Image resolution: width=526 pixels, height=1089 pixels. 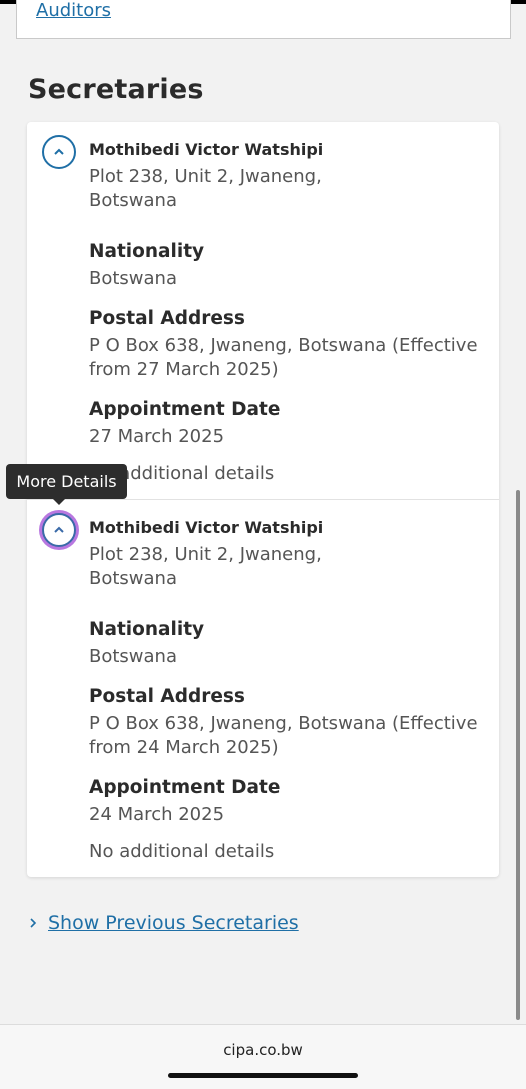 I want to click on browser-domain: cipa.co.bw, so click(x=263, y=1050).